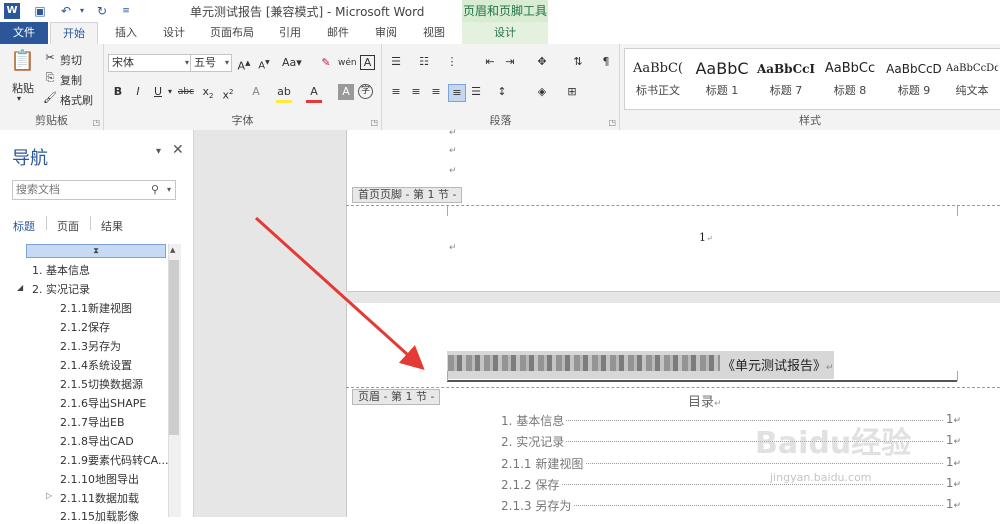  Describe the element at coordinates (24, 226) in the screenshot. I see `nav-tab-headings: 标题` at that location.